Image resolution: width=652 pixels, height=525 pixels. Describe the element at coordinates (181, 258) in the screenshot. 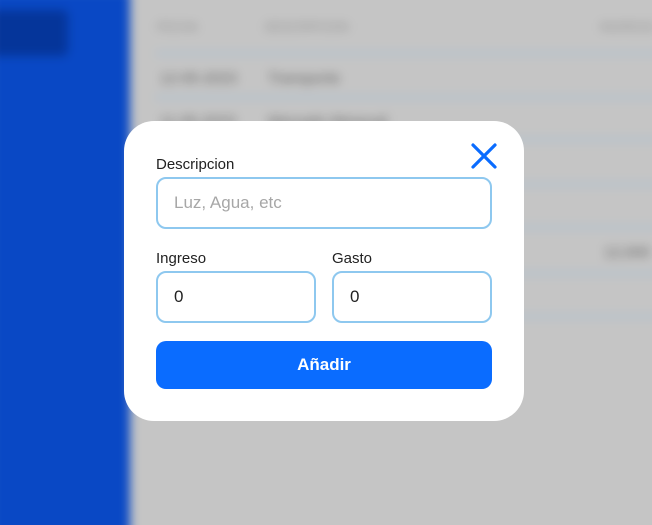

I see `income-label: Ingreso` at that location.